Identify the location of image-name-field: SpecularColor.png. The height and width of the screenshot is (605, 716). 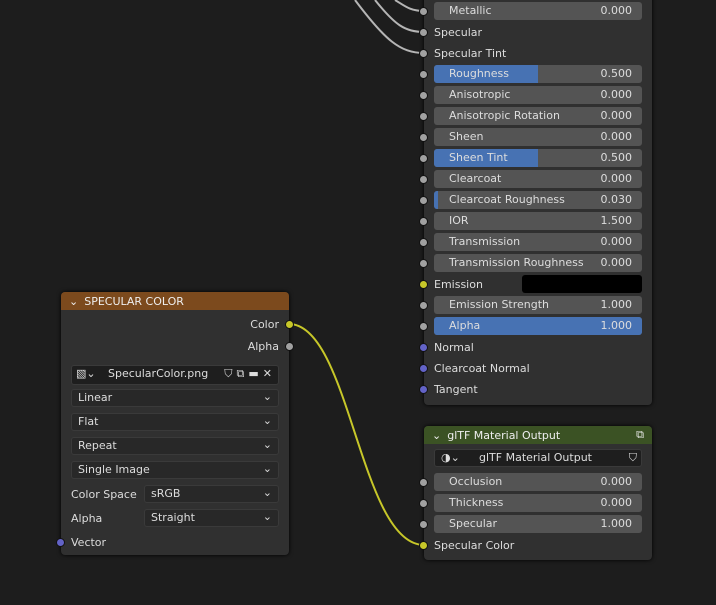
(158, 373).